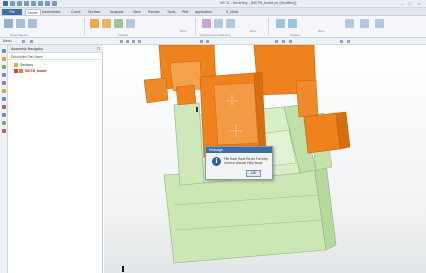 The width and height of the screenshot is (426, 273). Describe the element at coordinates (12, 3) in the screenshot. I see `save-icon` at that location.